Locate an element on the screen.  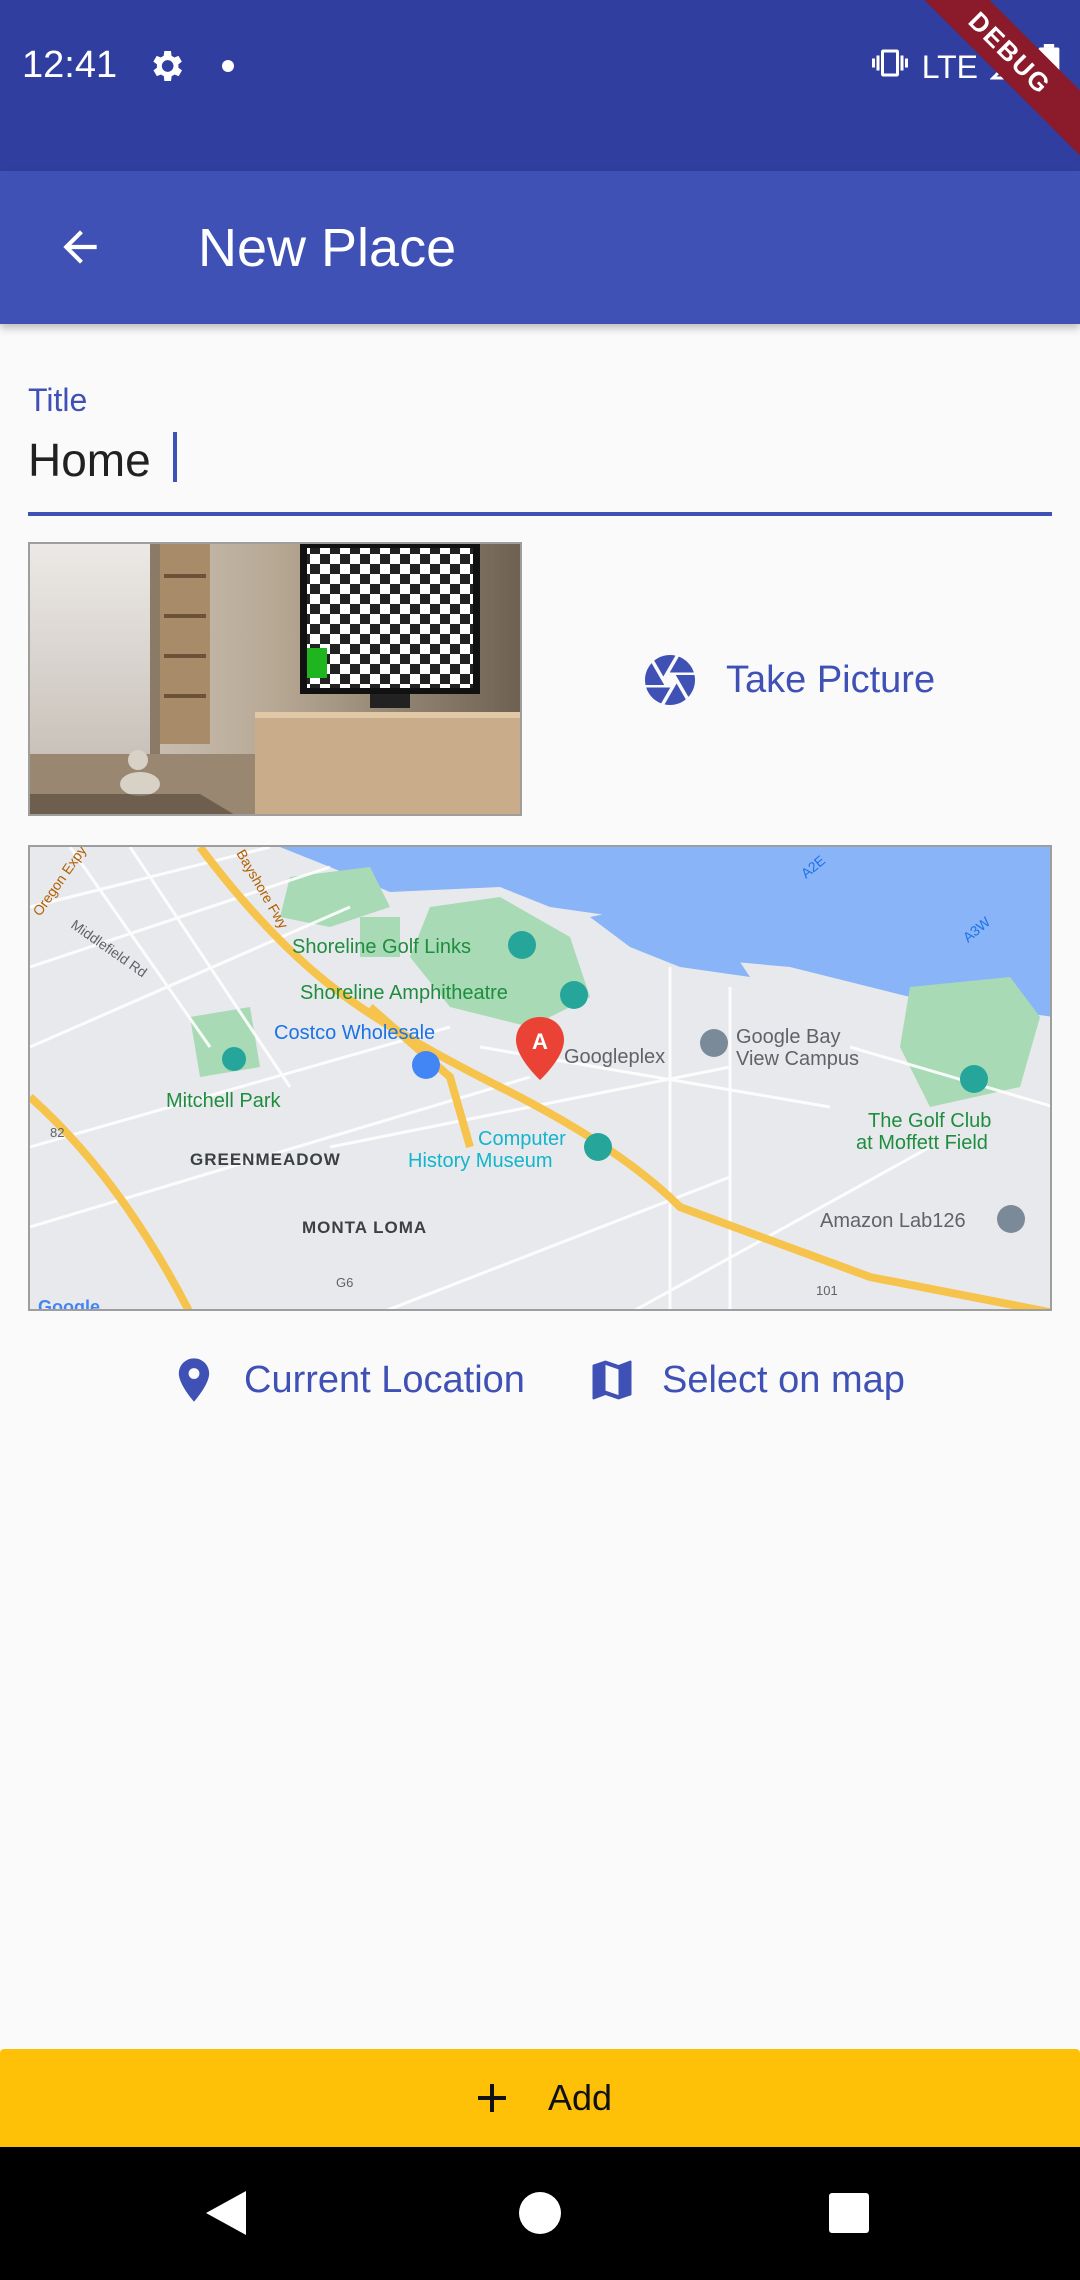
map-label: Shoreline Amphitheatre is located at coordinates (404, 993).